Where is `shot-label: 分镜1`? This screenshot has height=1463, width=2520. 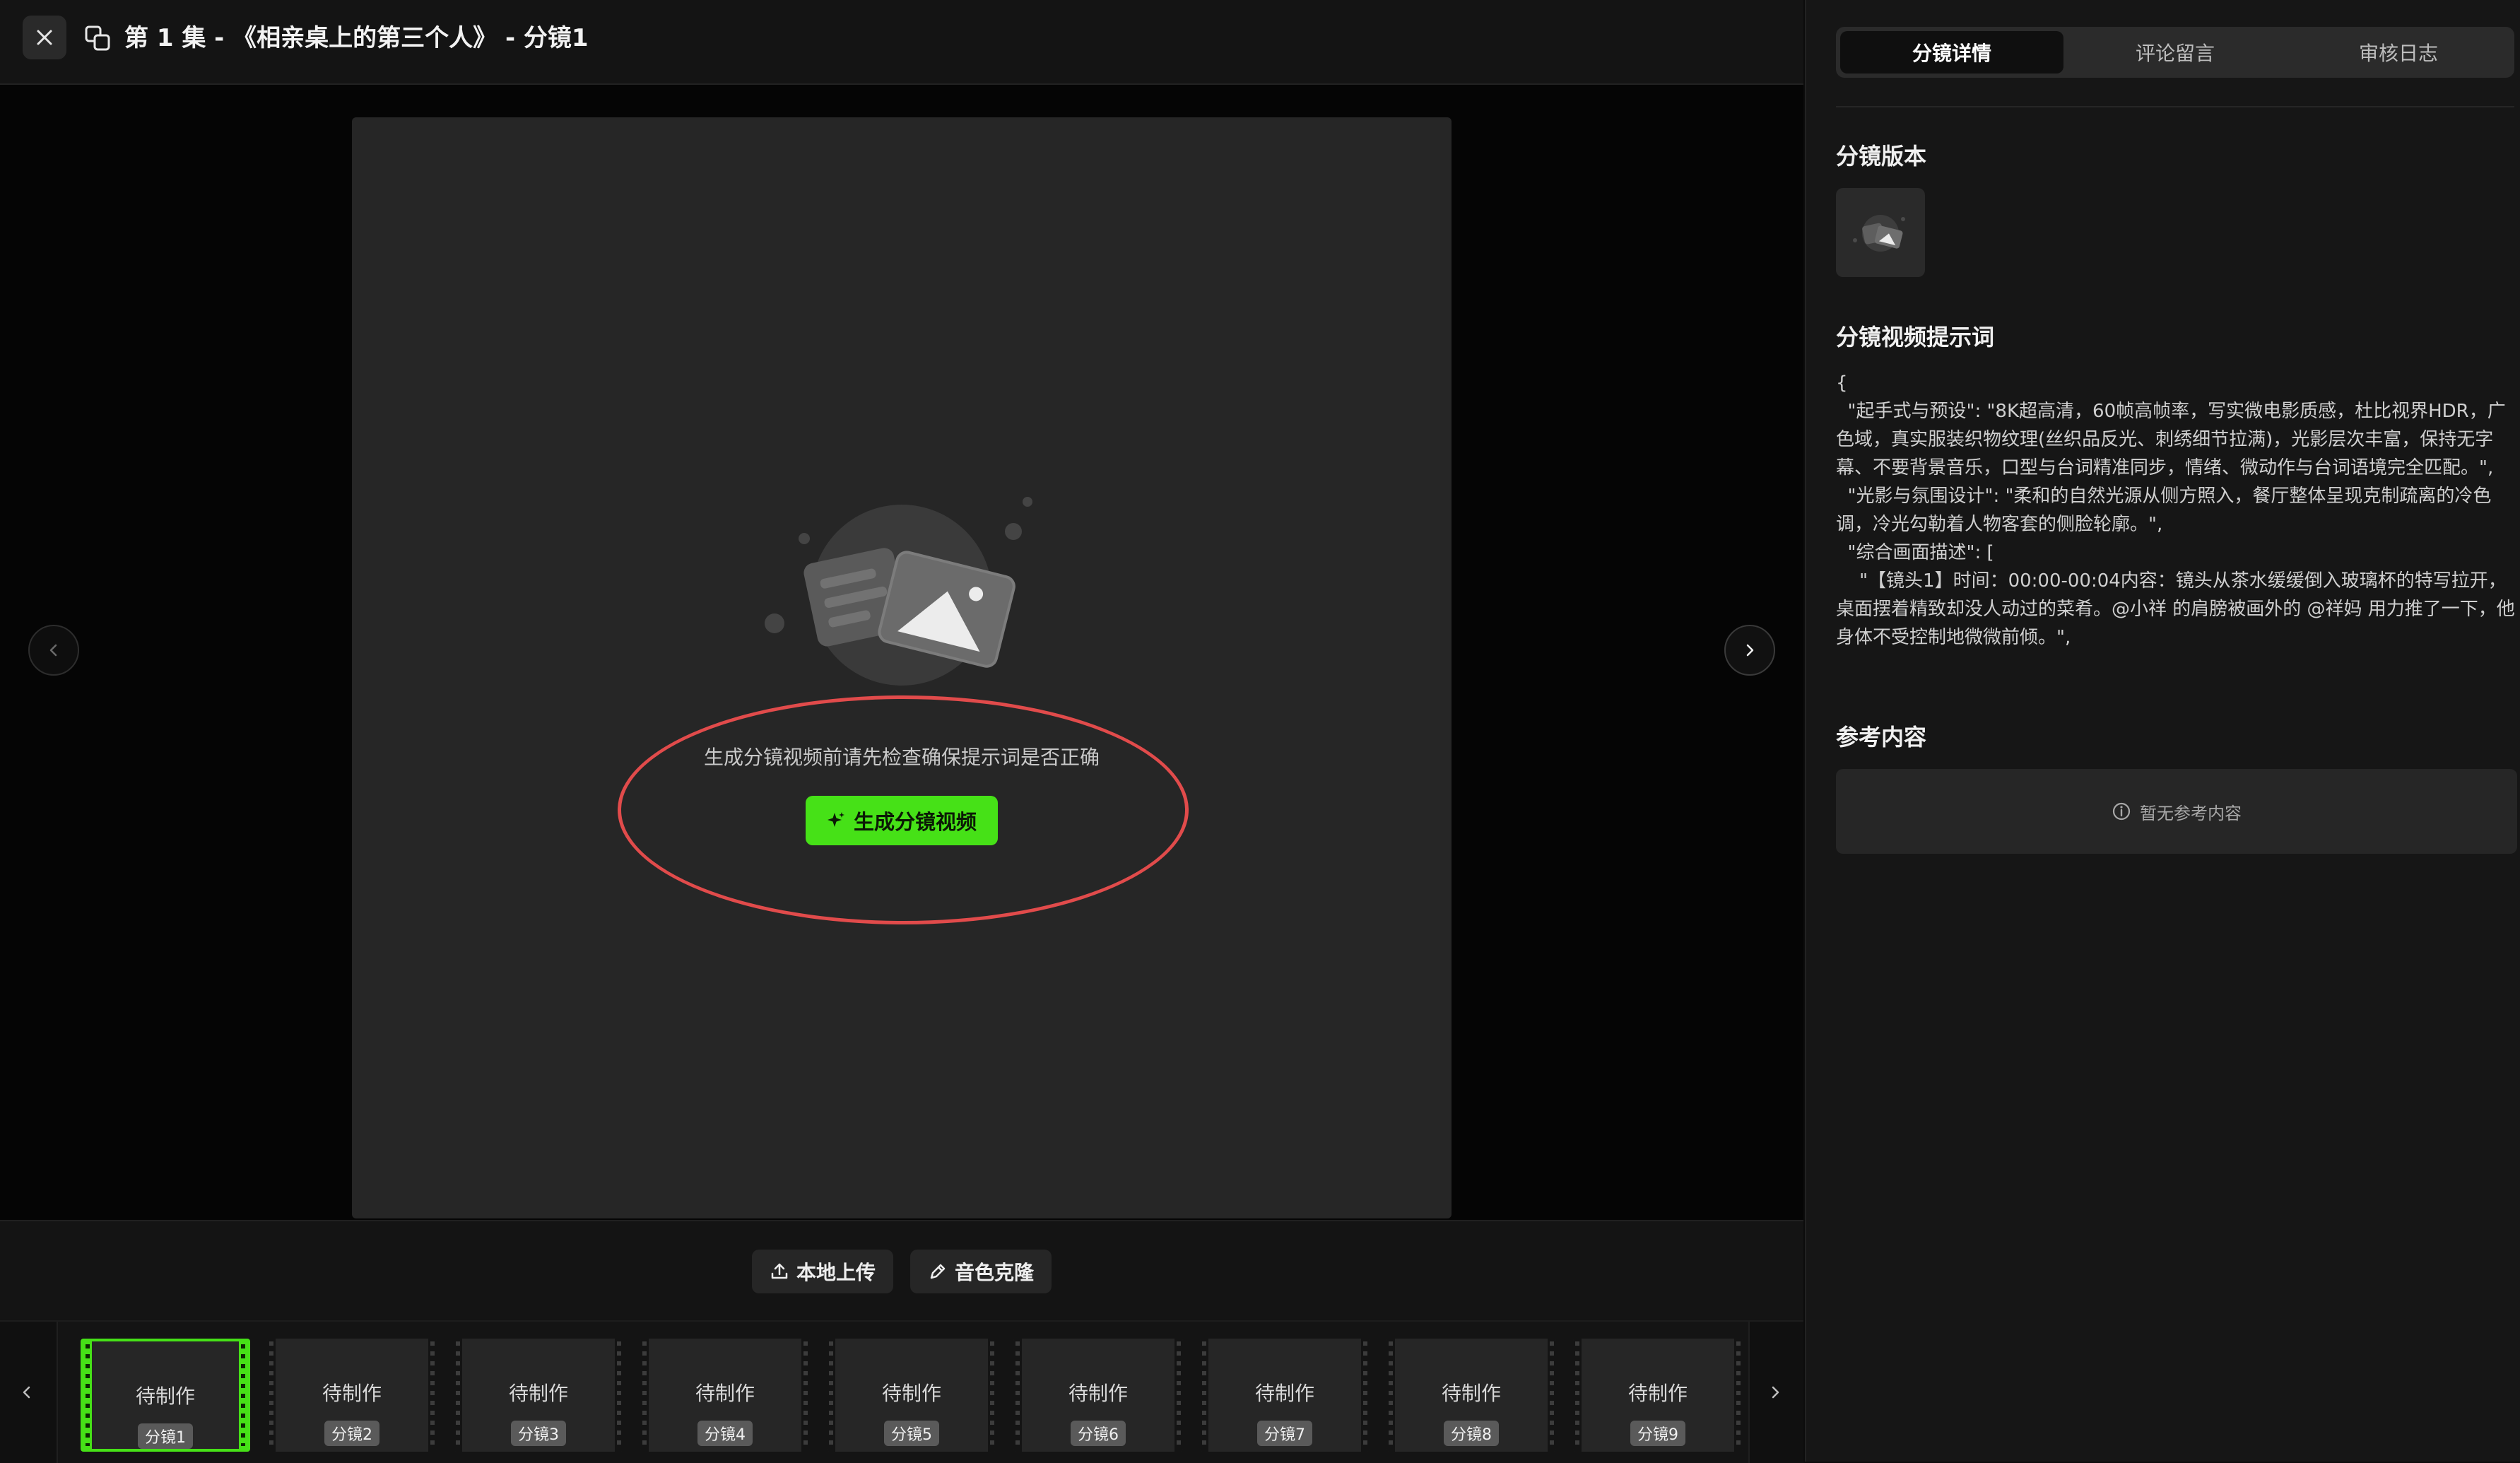
shot-label: 分镜1 is located at coordinates (166, 1436).